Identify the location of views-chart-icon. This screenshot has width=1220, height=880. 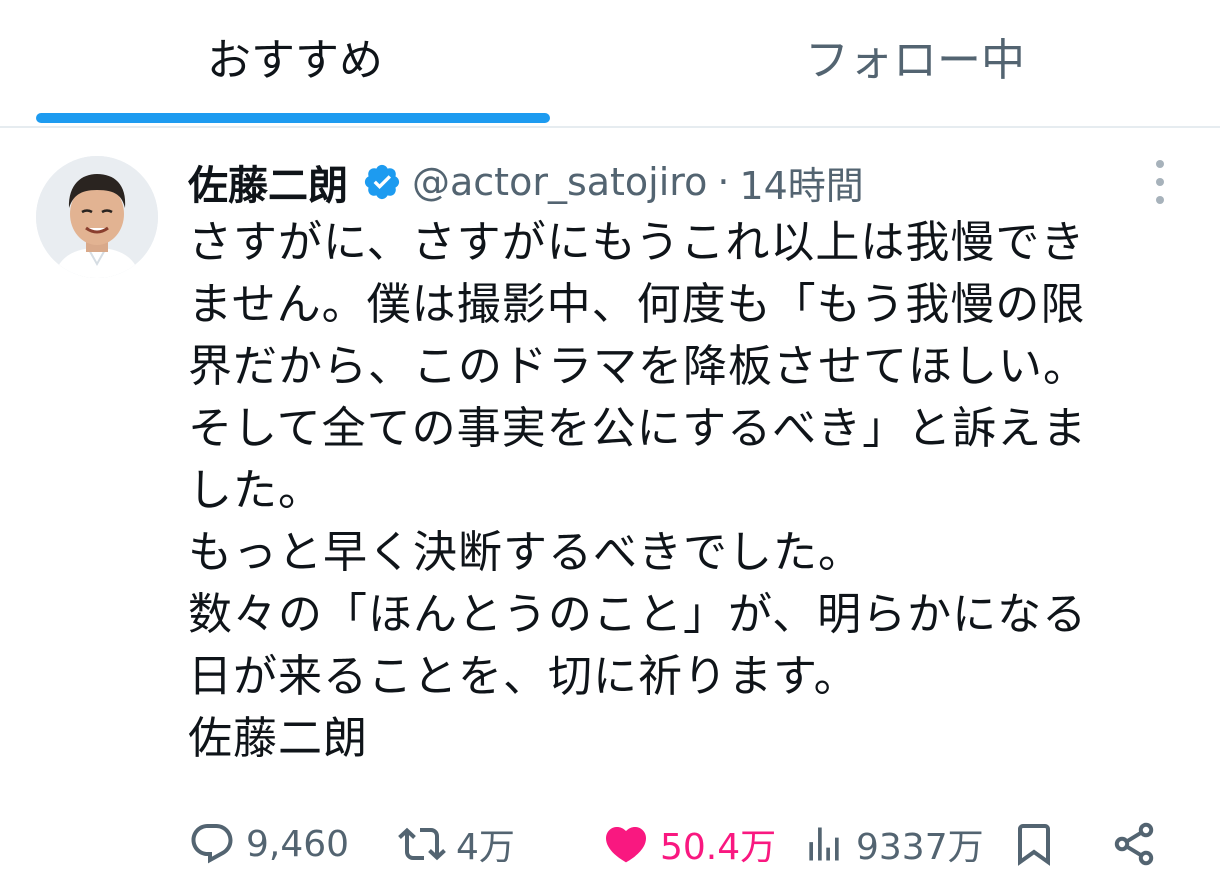
(824, 844).